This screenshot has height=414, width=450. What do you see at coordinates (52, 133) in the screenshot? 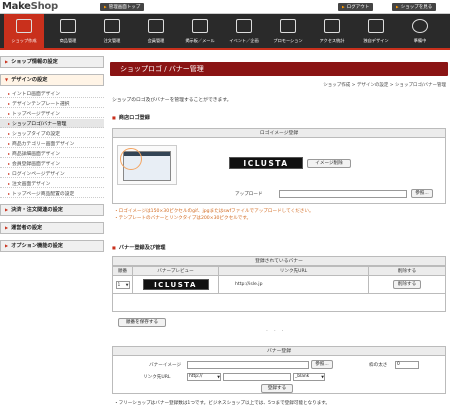
I see `sidebar-item-shop-type: ショップタイプの設定` at bounding box center [52, 133].